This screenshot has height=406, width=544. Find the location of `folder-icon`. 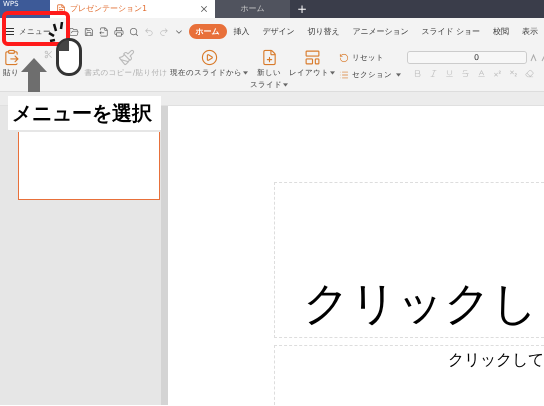

folder-icon is located at coordinates (74, 31).